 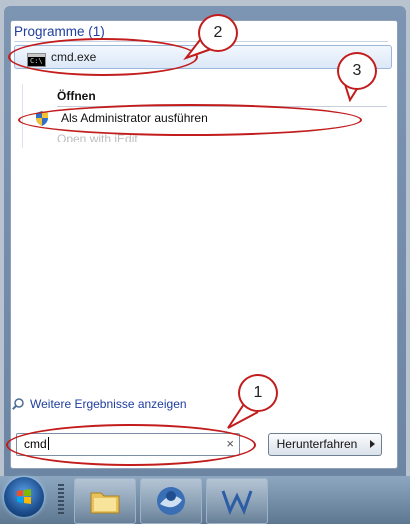 I want to click on open-heading: Öffnen, so click(x=76, y=96).